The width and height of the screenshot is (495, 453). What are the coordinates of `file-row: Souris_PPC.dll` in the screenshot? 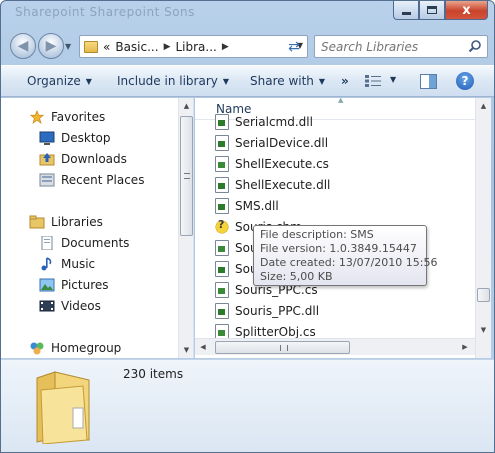 It's located at (267, 310).